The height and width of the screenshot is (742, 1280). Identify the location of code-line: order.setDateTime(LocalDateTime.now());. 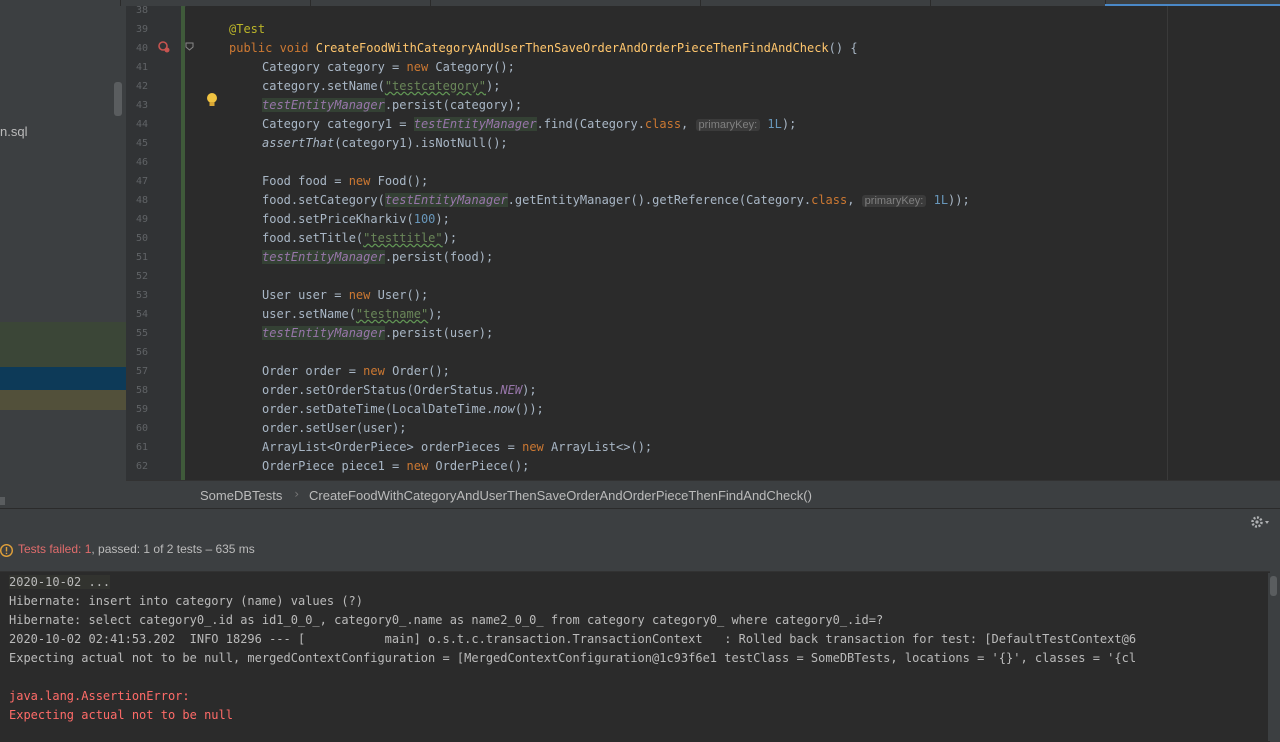
(403, 409).